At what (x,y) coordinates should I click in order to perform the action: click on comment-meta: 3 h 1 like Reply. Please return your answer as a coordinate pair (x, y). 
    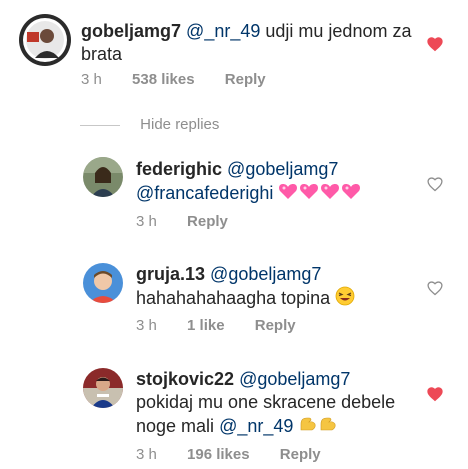
    Looking at the image, I should click on (216, 325).